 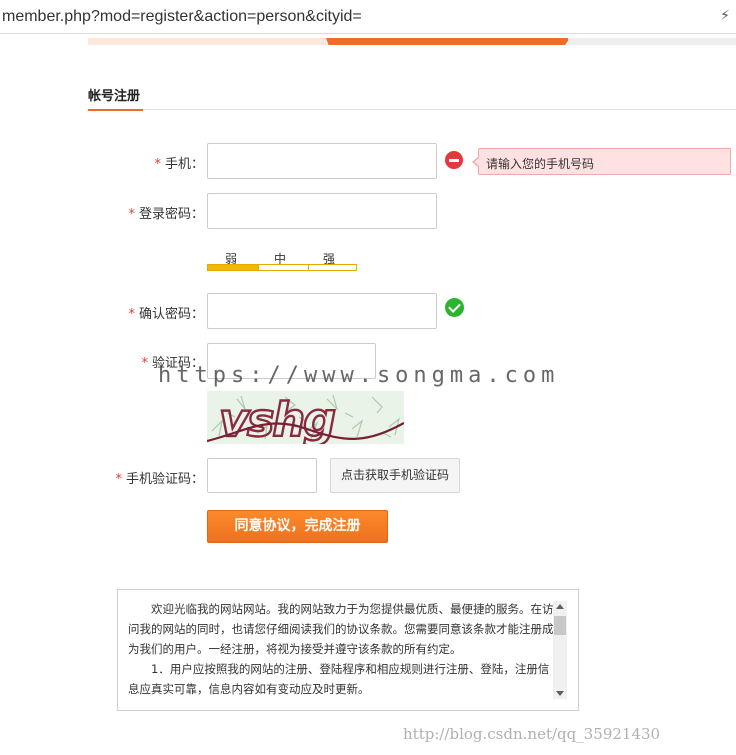 What do you see at coordinates (166, 314) in the screenshot?
I see `confirm-password-label: * 确认密码：` at bounding box center [166, 314].